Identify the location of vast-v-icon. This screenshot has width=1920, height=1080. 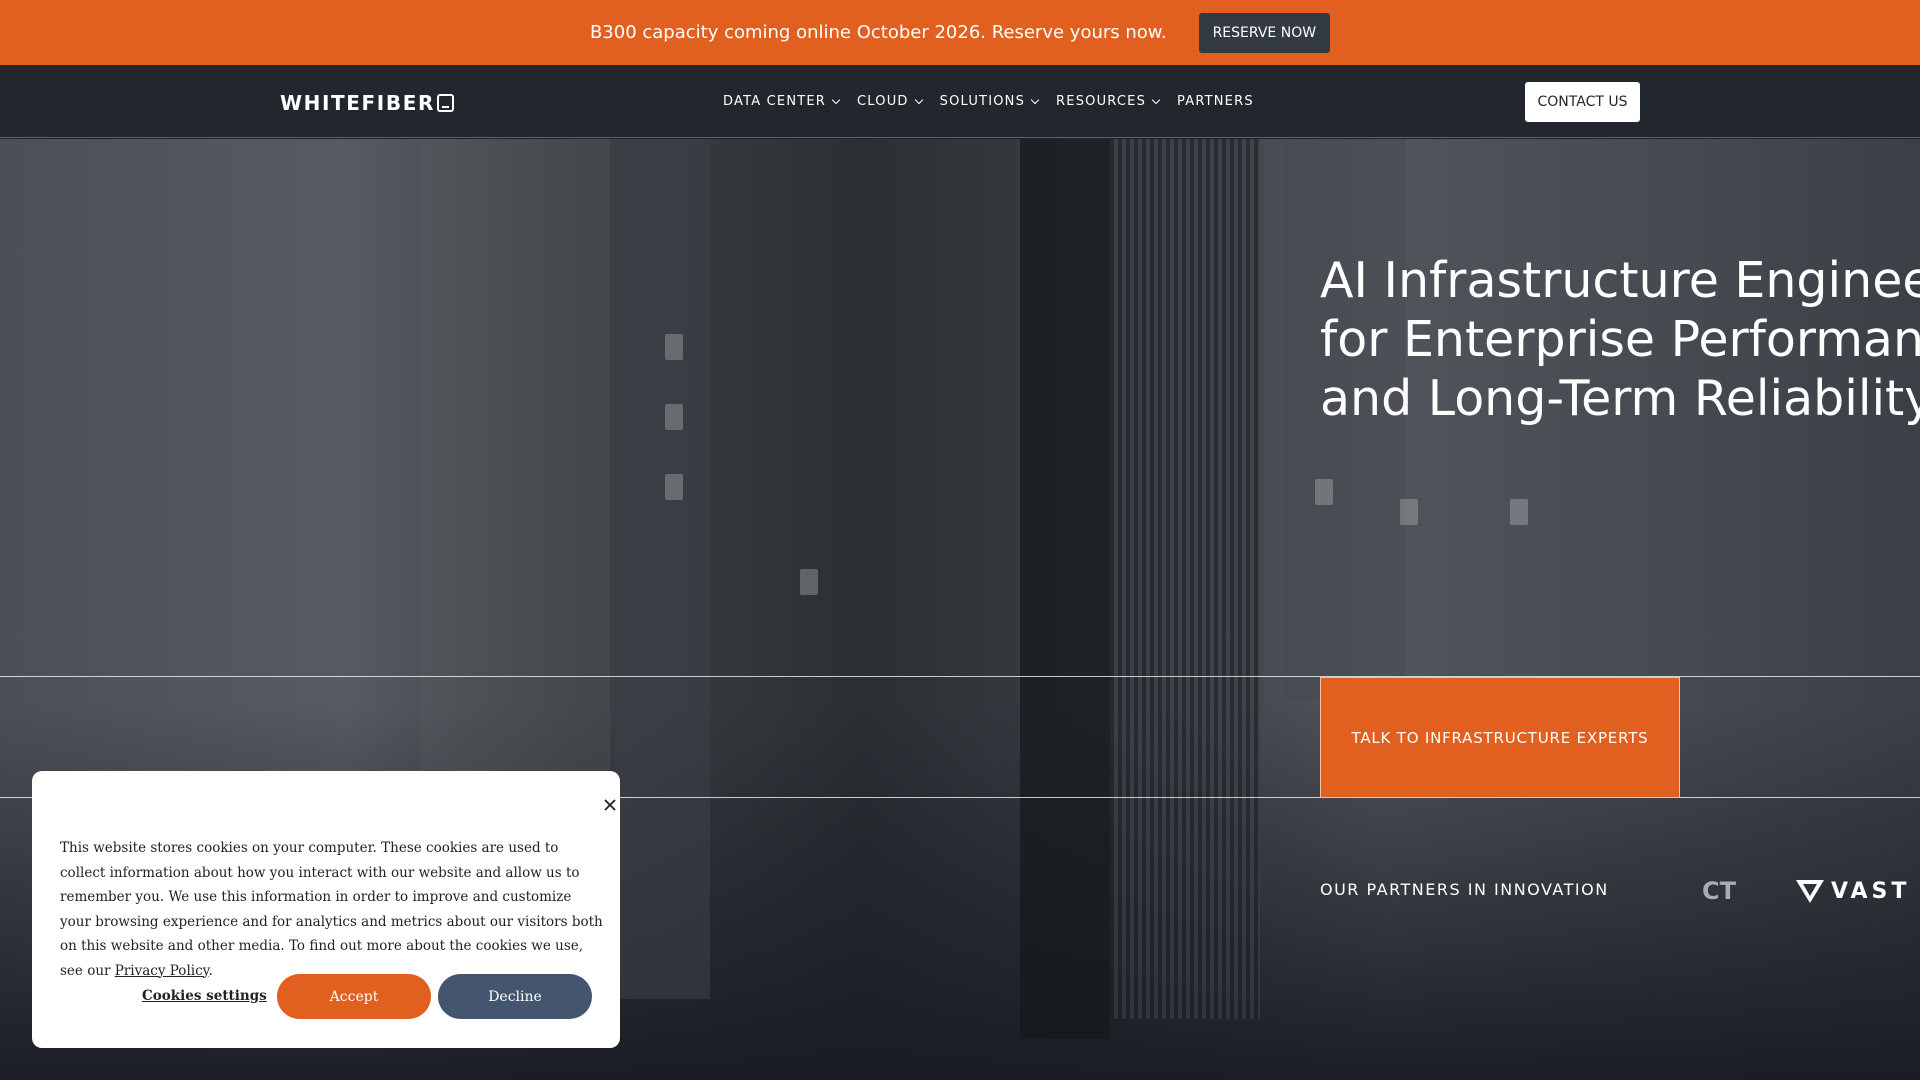
(1810, 891).